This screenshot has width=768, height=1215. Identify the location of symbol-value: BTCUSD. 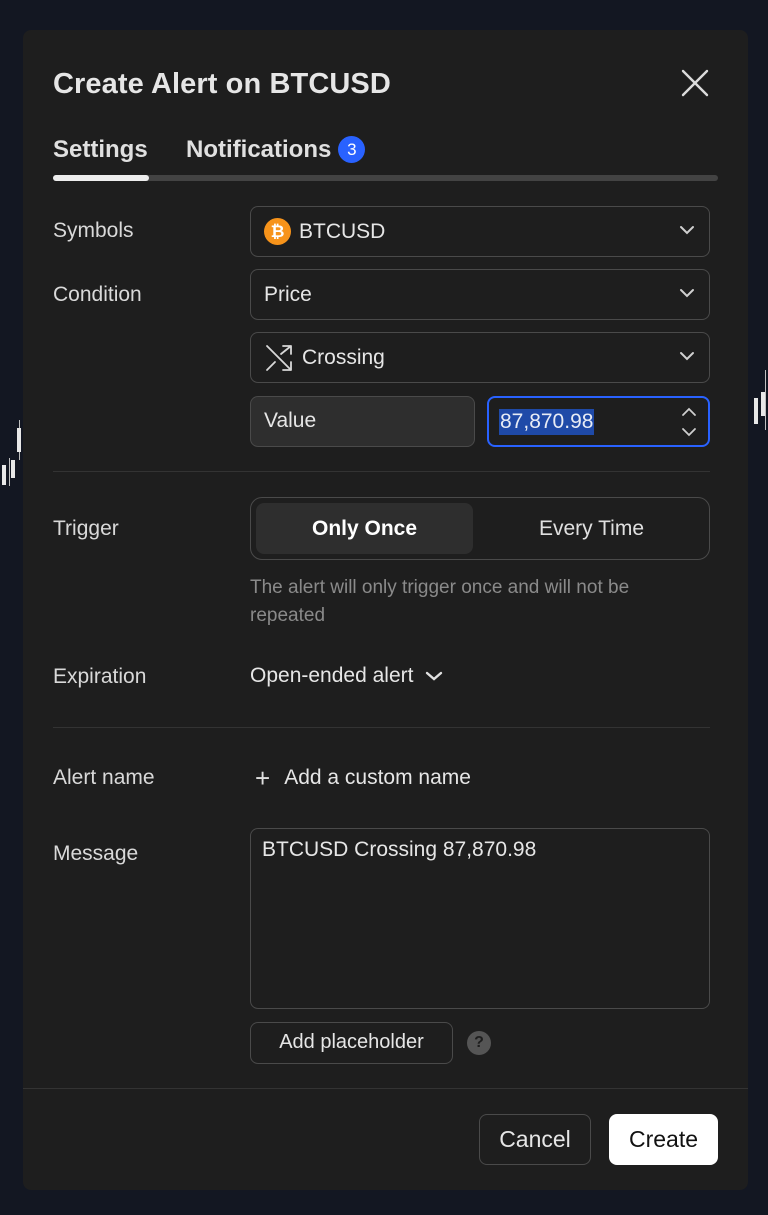
(342, 231).